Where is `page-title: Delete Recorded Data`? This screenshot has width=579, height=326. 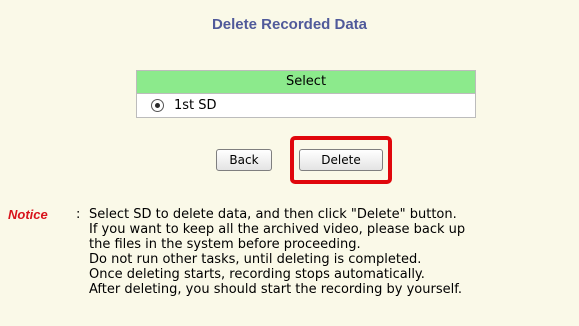
page-title: Delete Recorded Data is located at coordinates (289, 24).